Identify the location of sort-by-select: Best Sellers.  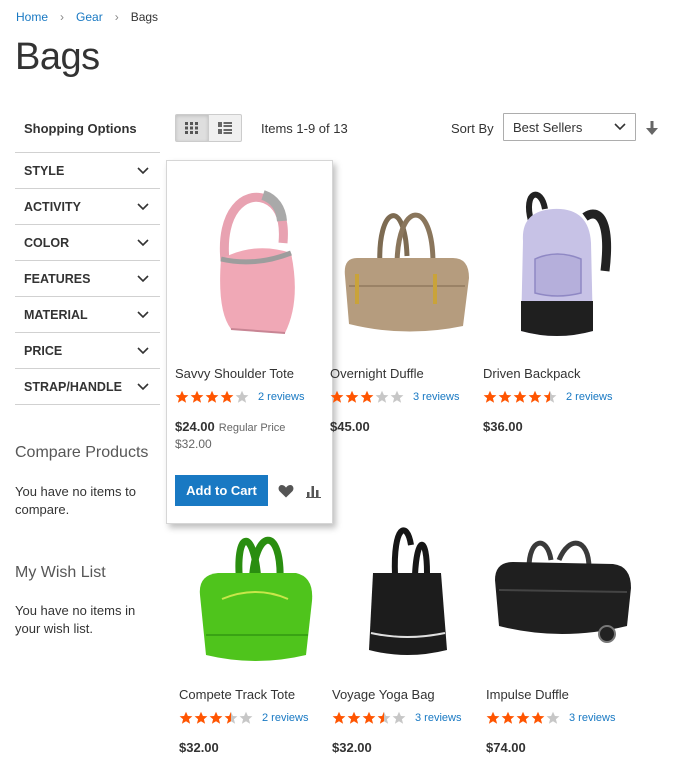
(569, 127).